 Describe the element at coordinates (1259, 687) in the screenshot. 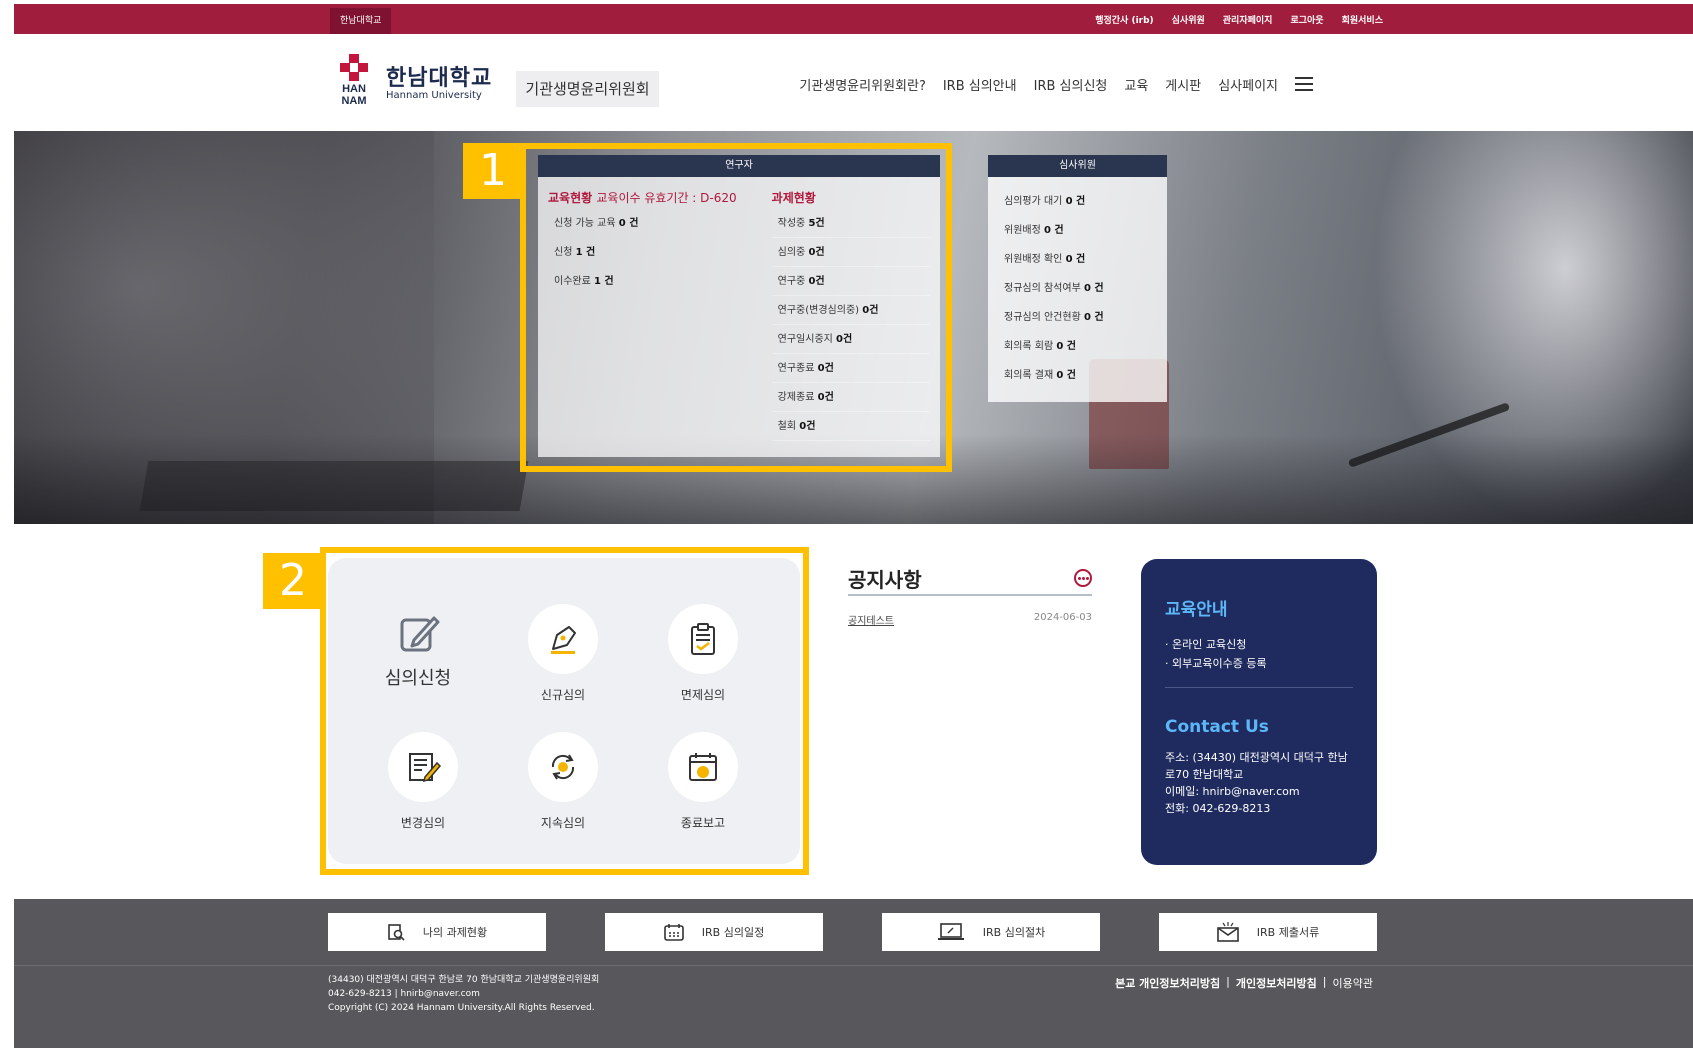

I see `info-divider` at that location.